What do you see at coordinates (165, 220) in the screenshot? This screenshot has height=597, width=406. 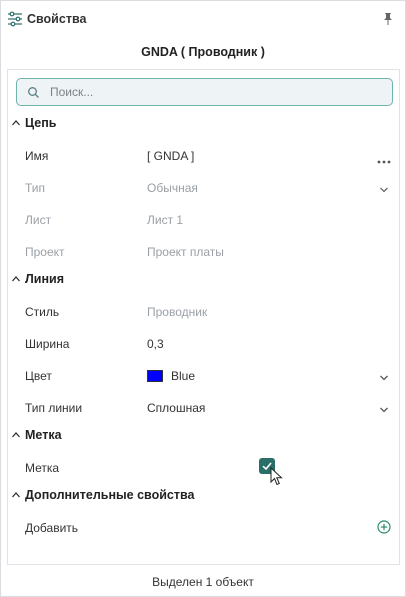 I see `prop-sheet-value: Лист 1` at bounding box center [165, 220].